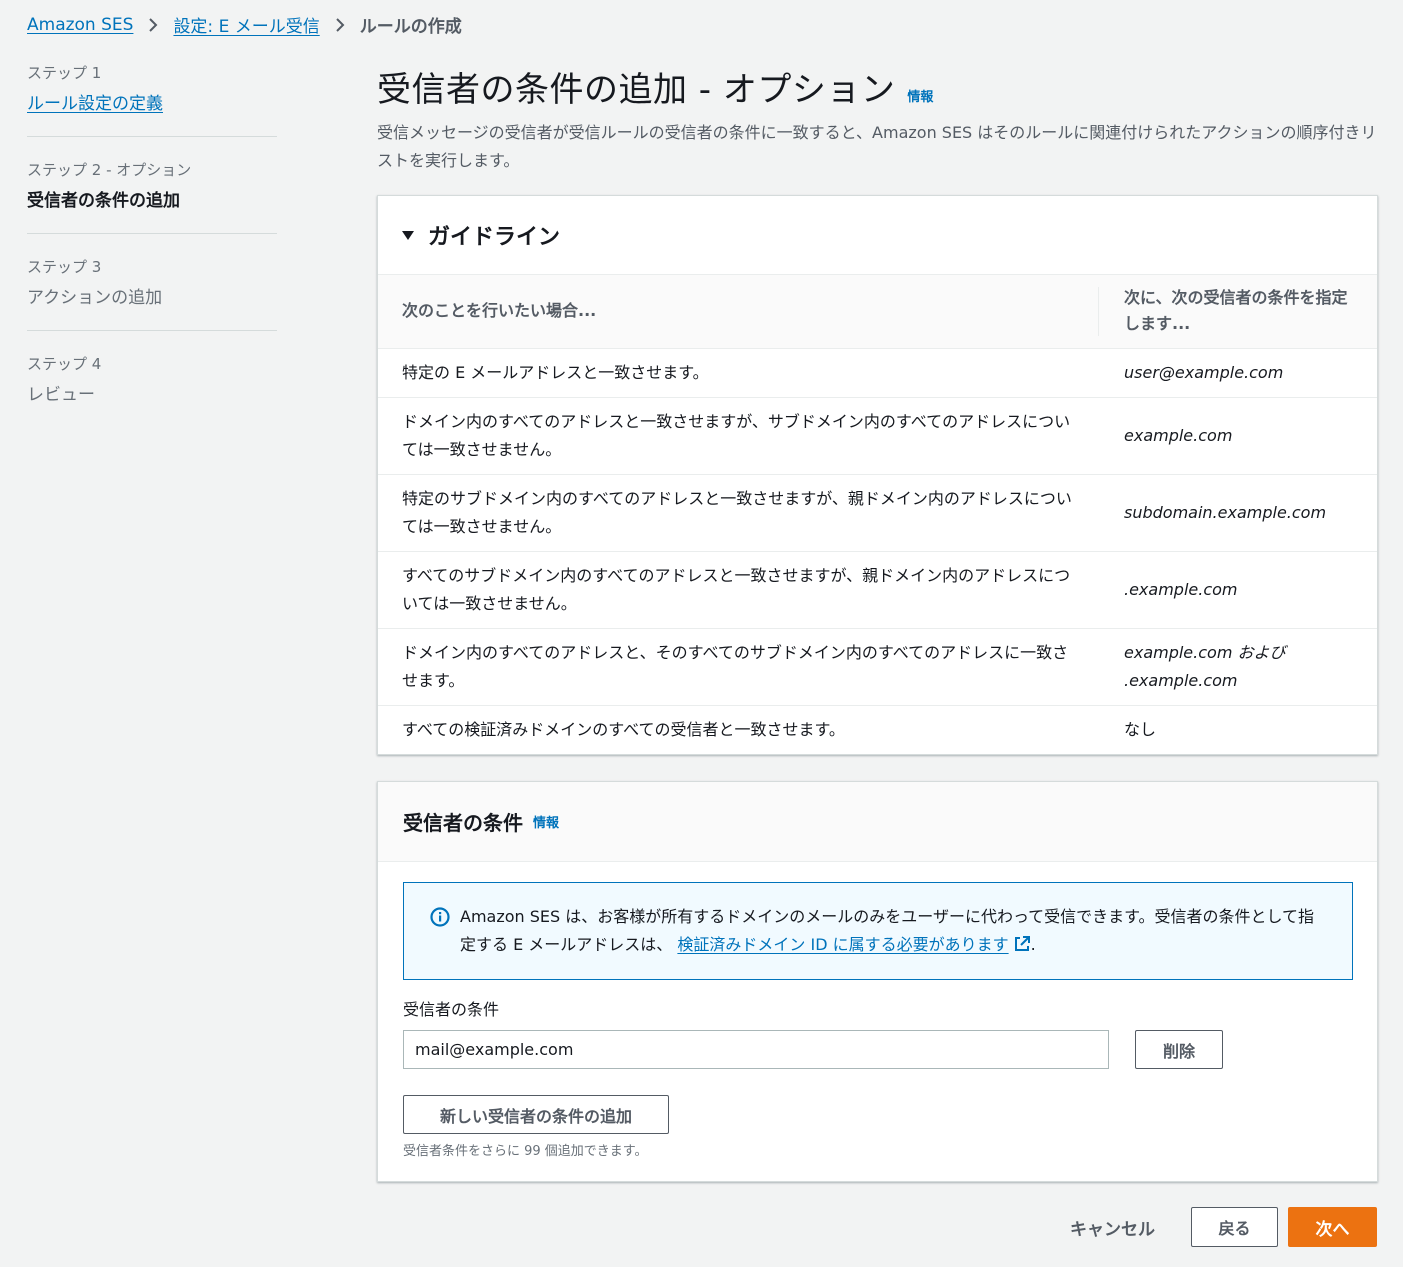  Describe the element at coordinates (1179, 1049) in the screenshot. I see `delete-button: 削除` at that location.